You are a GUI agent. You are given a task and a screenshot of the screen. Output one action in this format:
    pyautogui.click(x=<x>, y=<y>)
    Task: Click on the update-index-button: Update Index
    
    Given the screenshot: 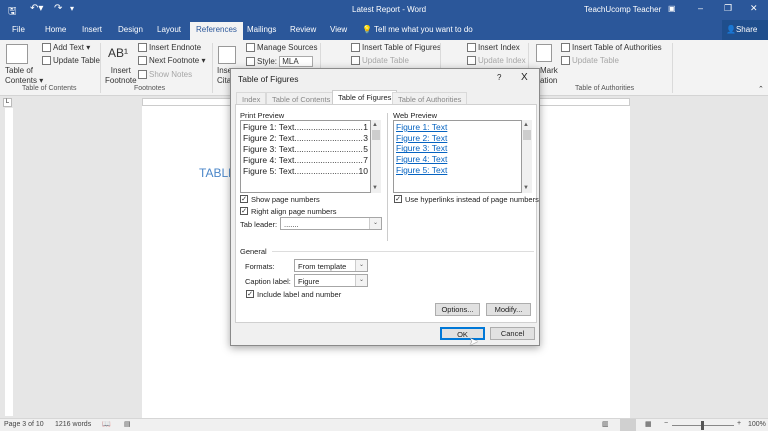 What is the action you would take?
    pyautogui.click(x=496, y=61)
    